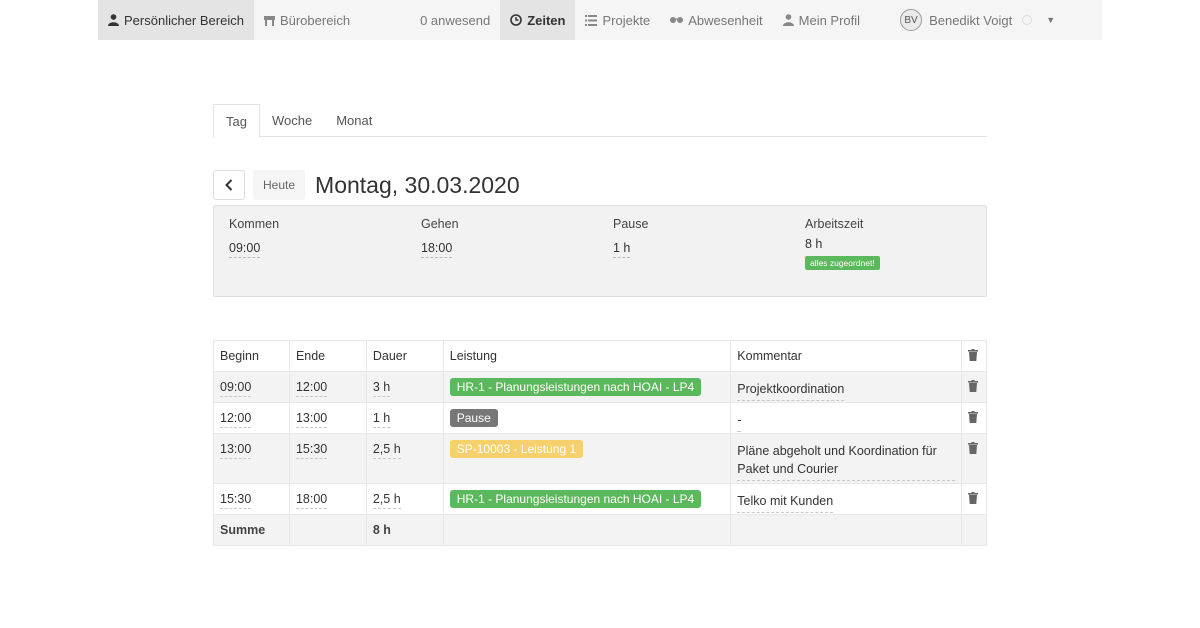 This screenshot has width=1200, height=628. I want to click on nav-projects: Projekte, so click(617, 20).